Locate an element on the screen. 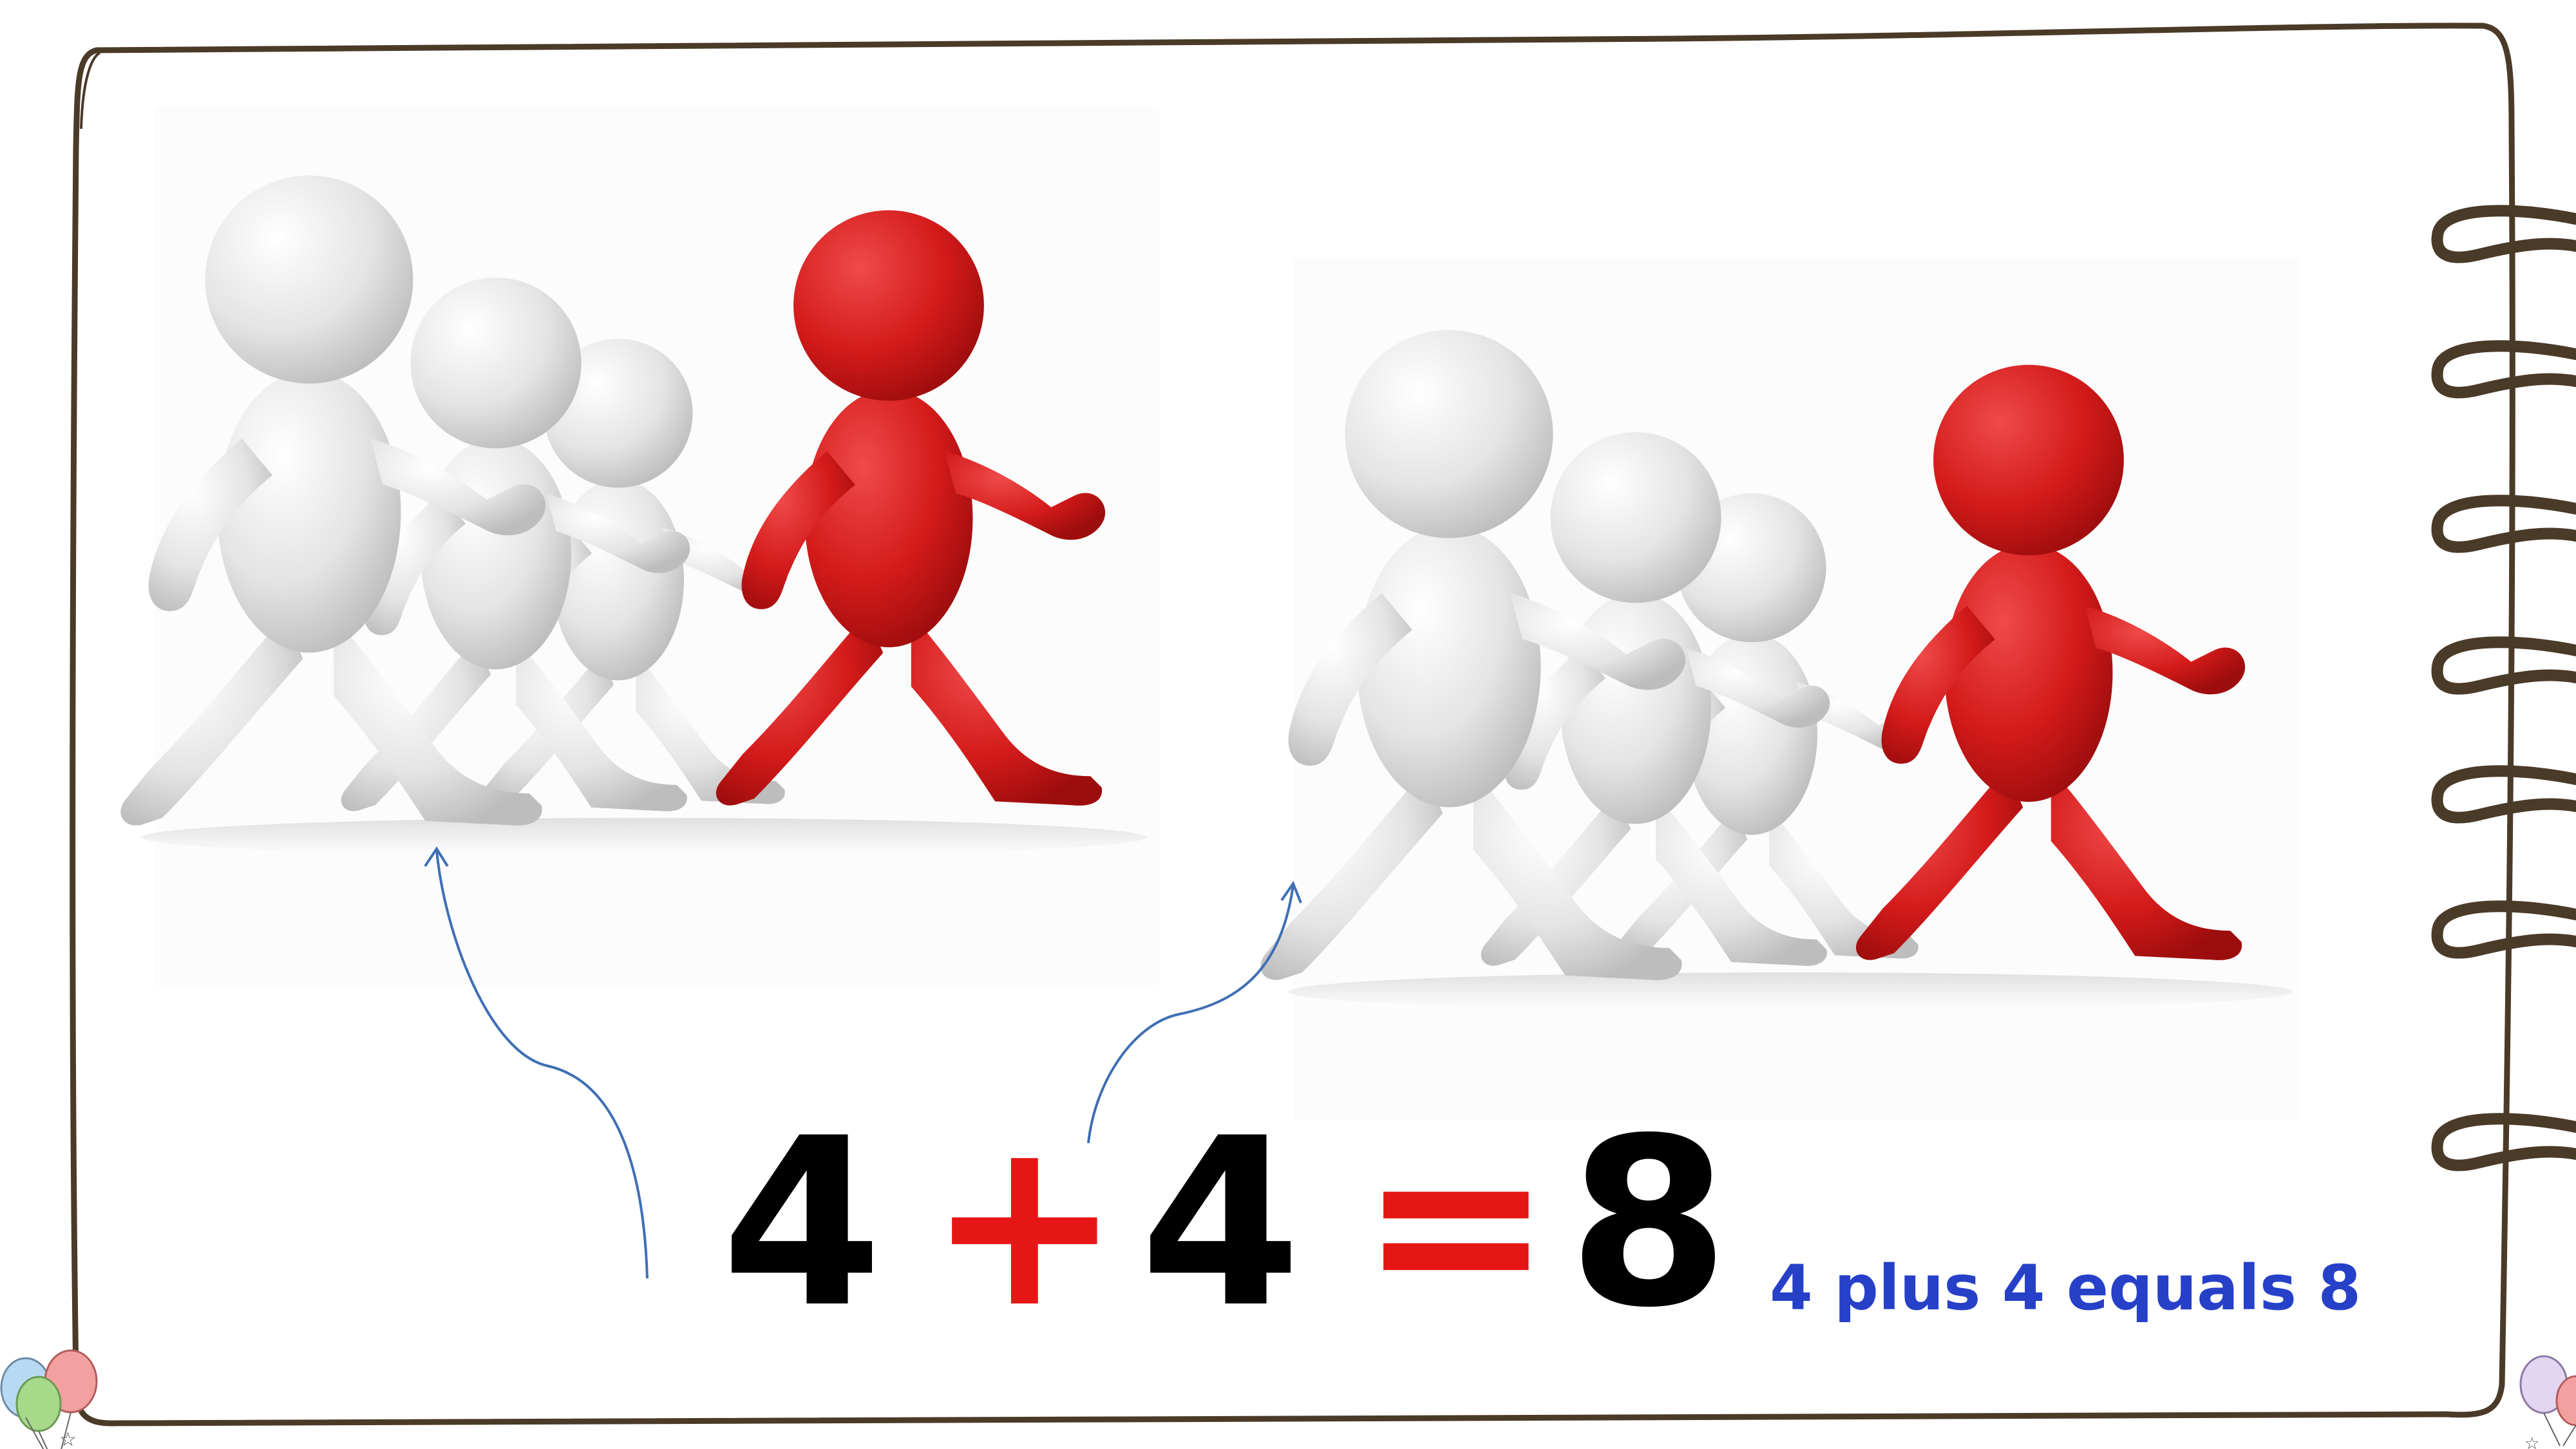 The height and width of the screenshot is (1449, 2576). equals-sign: = is located at coordinates (1456, 1223).